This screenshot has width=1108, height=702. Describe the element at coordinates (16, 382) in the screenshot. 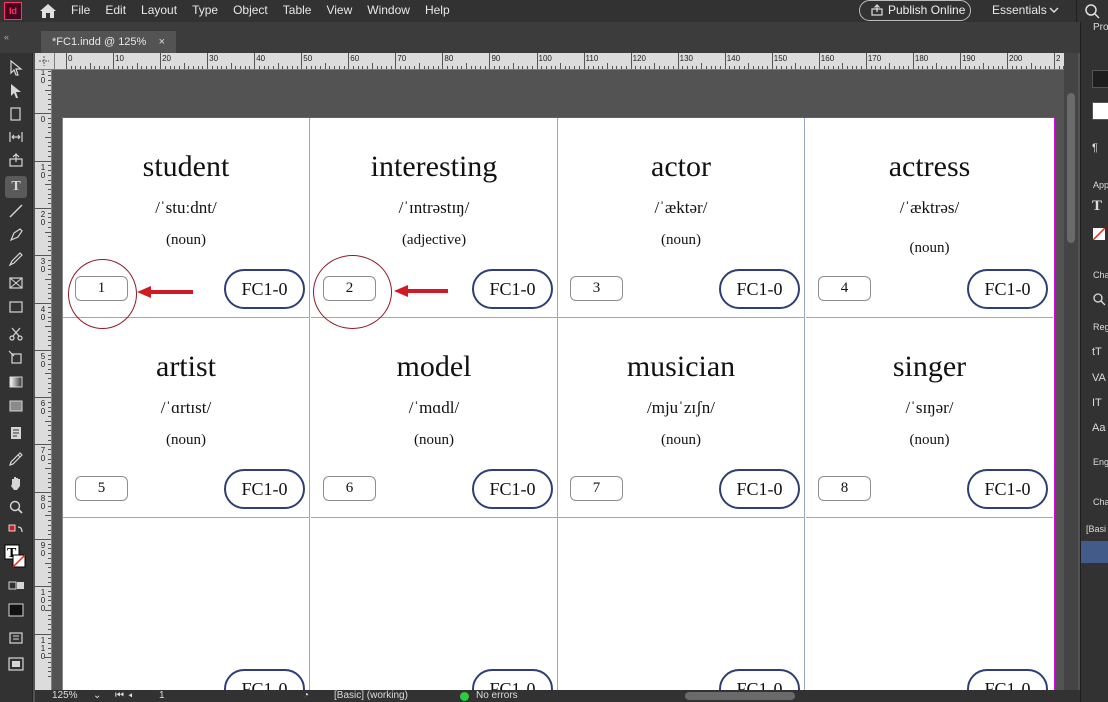

I see `gradient-swatch-tool` at that location.